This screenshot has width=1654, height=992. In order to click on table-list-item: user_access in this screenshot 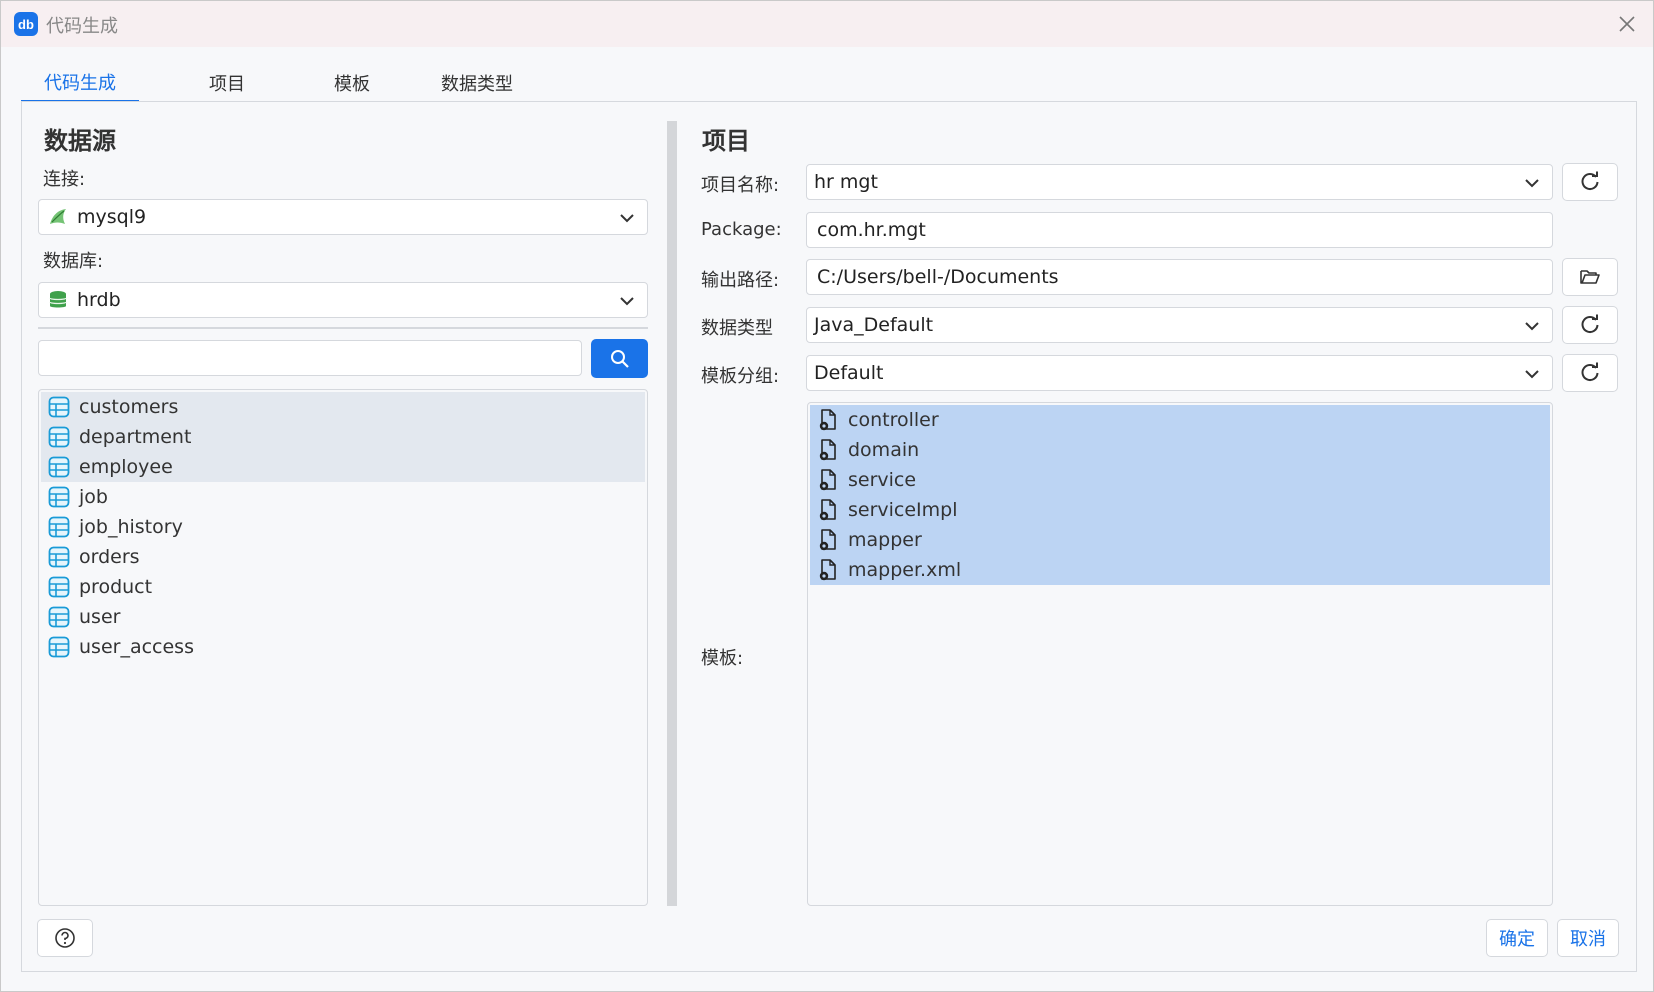, I will do `click(343, 647)`.